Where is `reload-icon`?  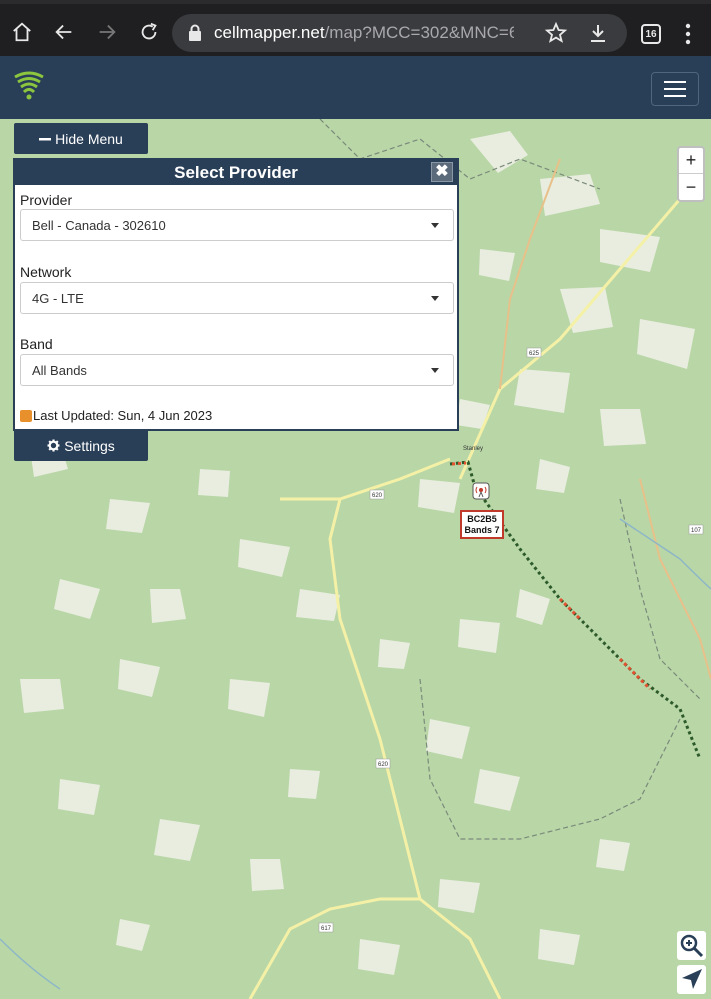
reload-icon is located at coordinates (149, 32).